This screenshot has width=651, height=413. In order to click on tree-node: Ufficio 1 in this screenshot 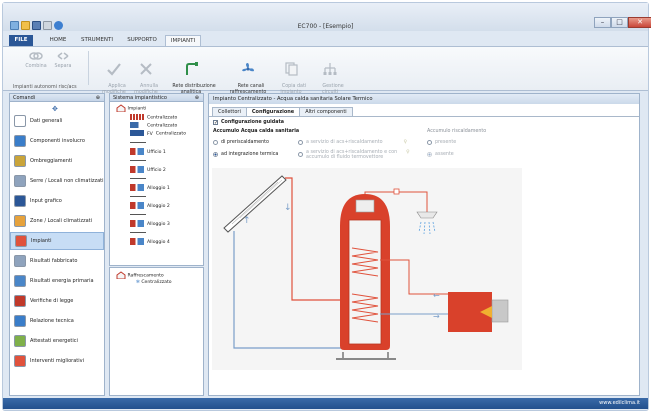, I will do `click(148, 151)`.